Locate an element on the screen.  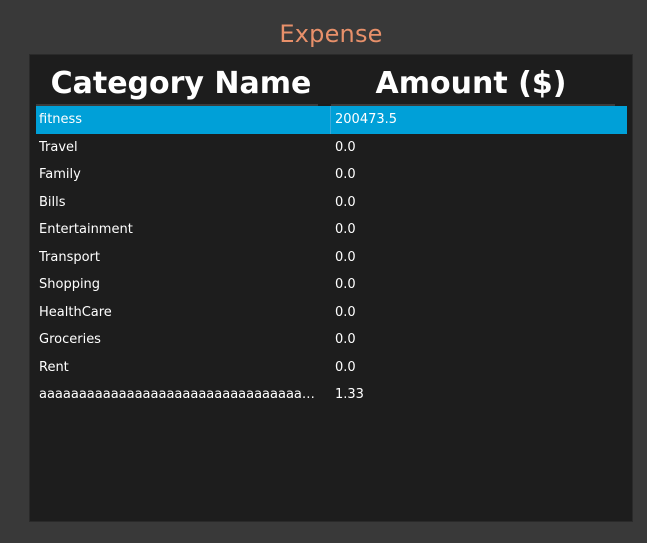
category-name-cell: fitness is located at coordinates (61, 119).